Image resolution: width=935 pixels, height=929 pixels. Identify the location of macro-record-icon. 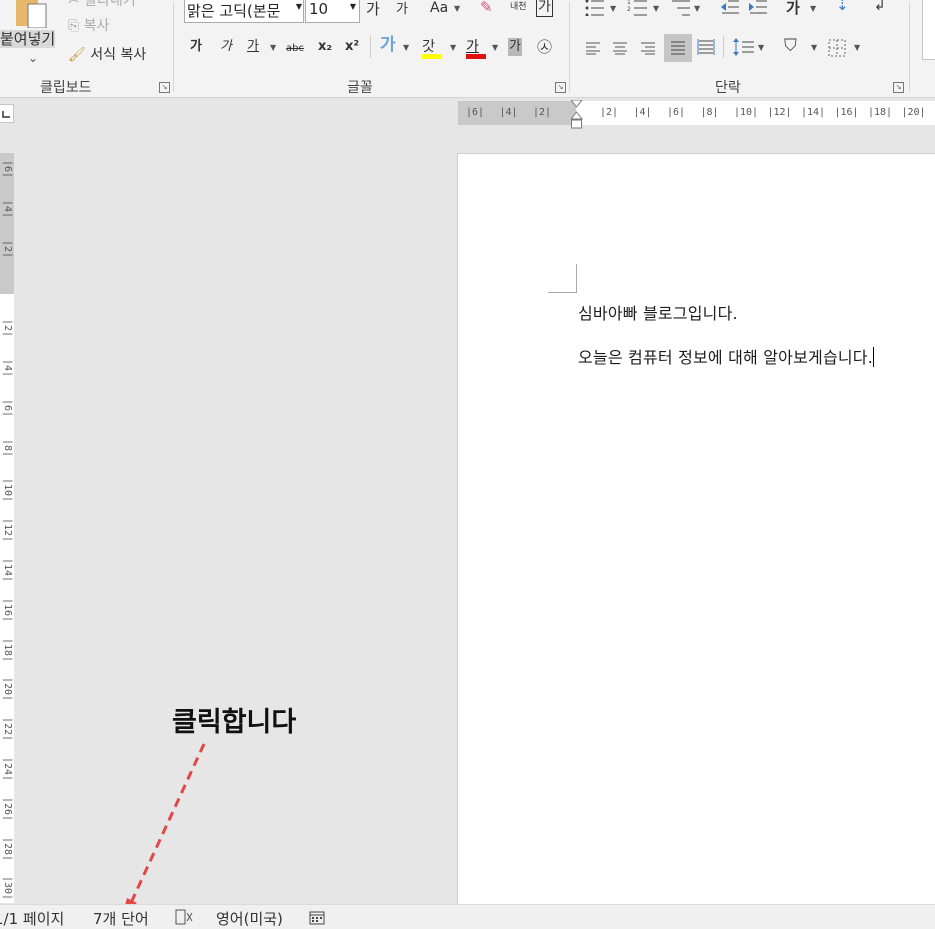
(317, 919).